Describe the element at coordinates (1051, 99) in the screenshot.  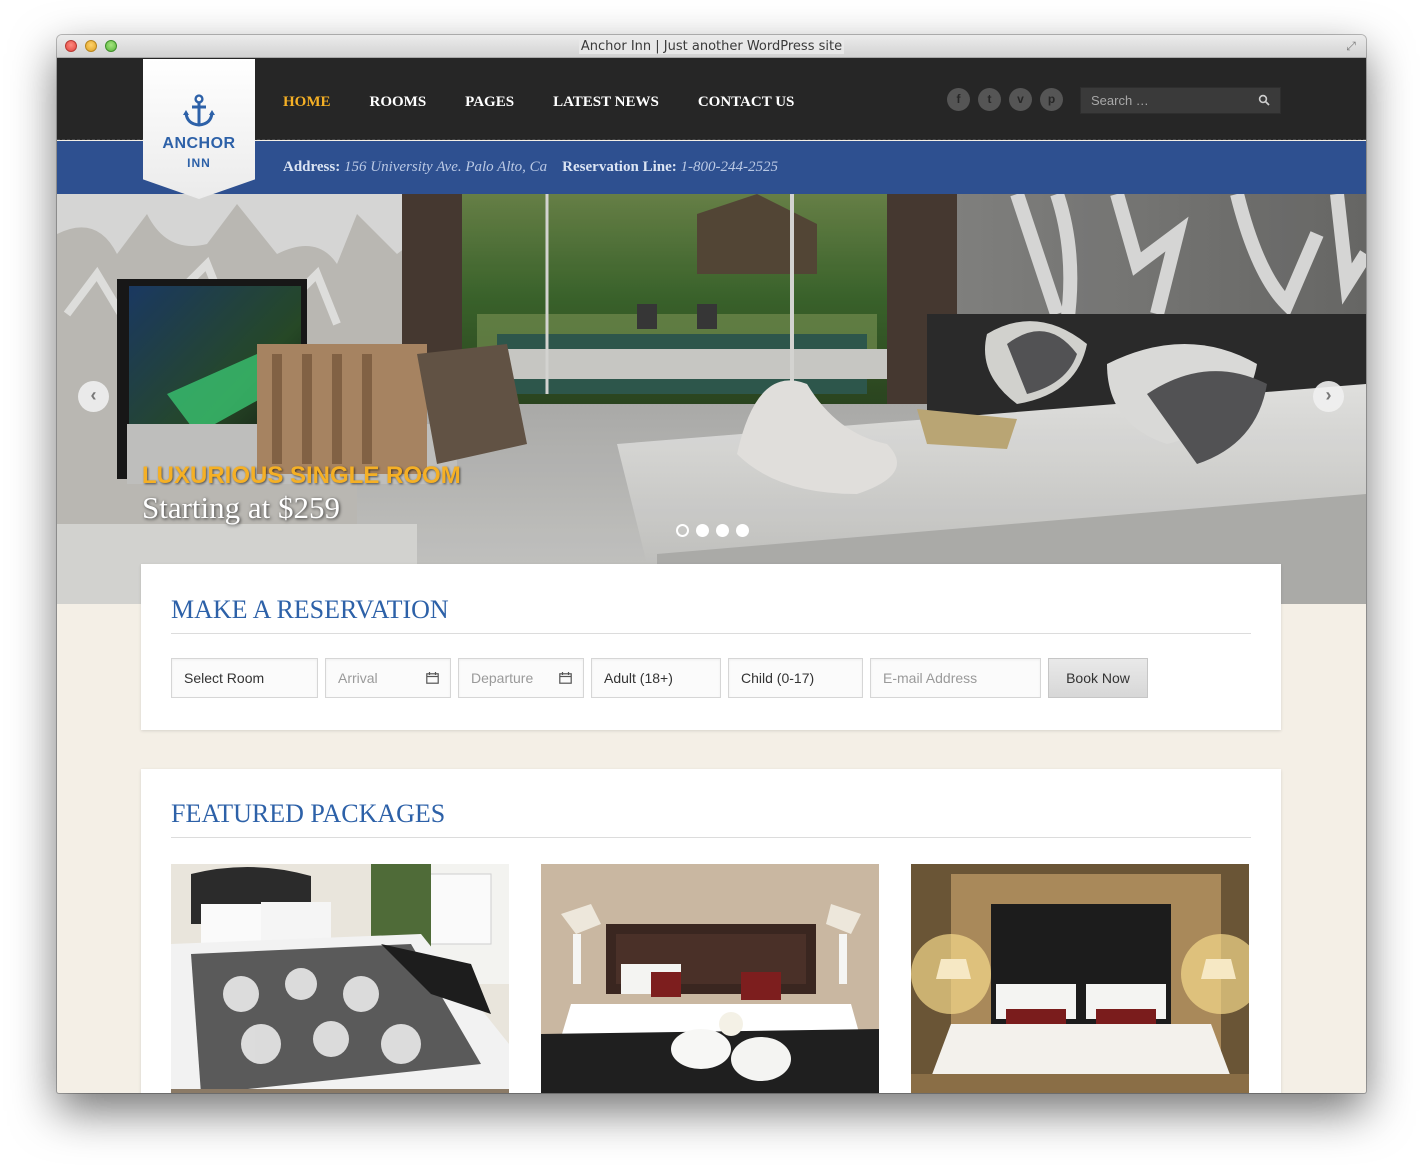
I see `pinterest-icon: p` at that location.